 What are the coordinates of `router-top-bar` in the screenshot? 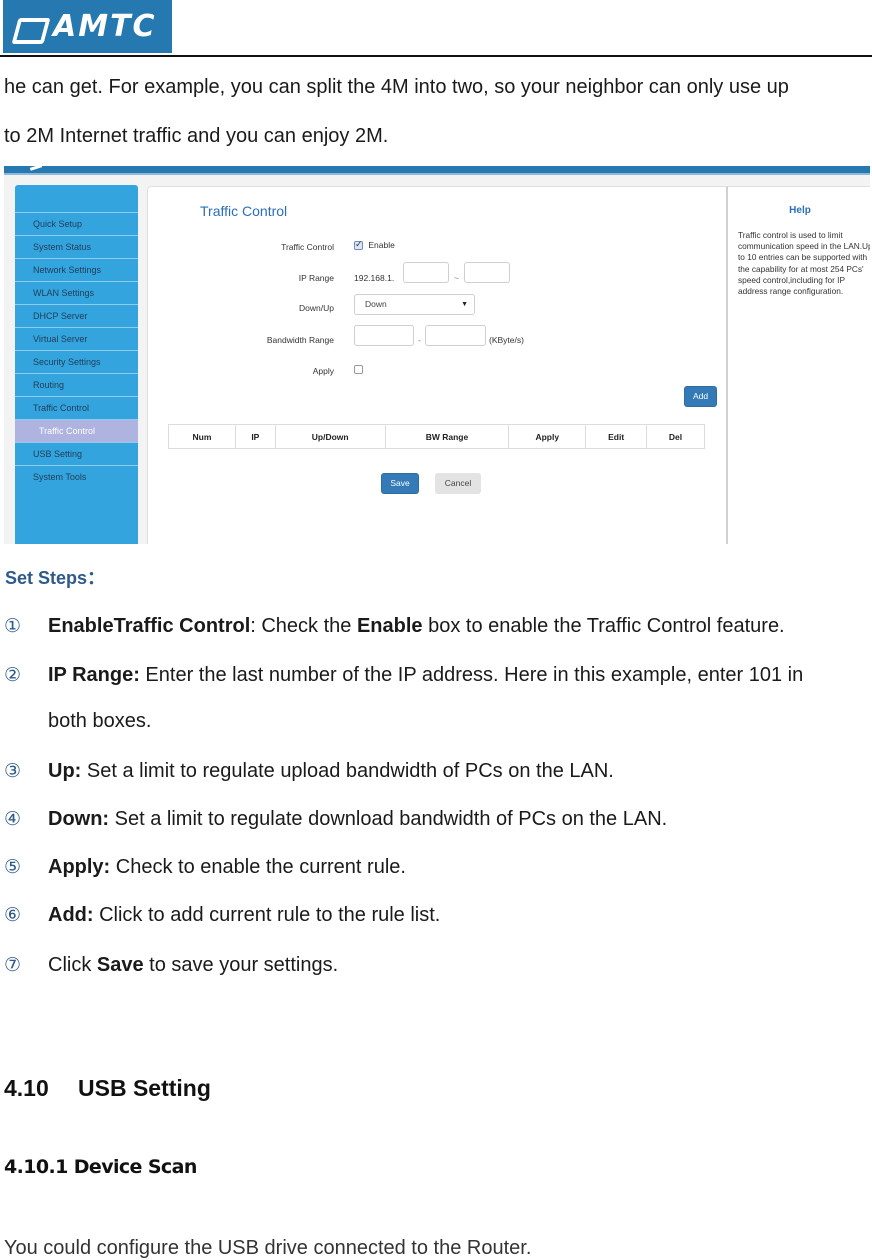 It's located at (437, 170).